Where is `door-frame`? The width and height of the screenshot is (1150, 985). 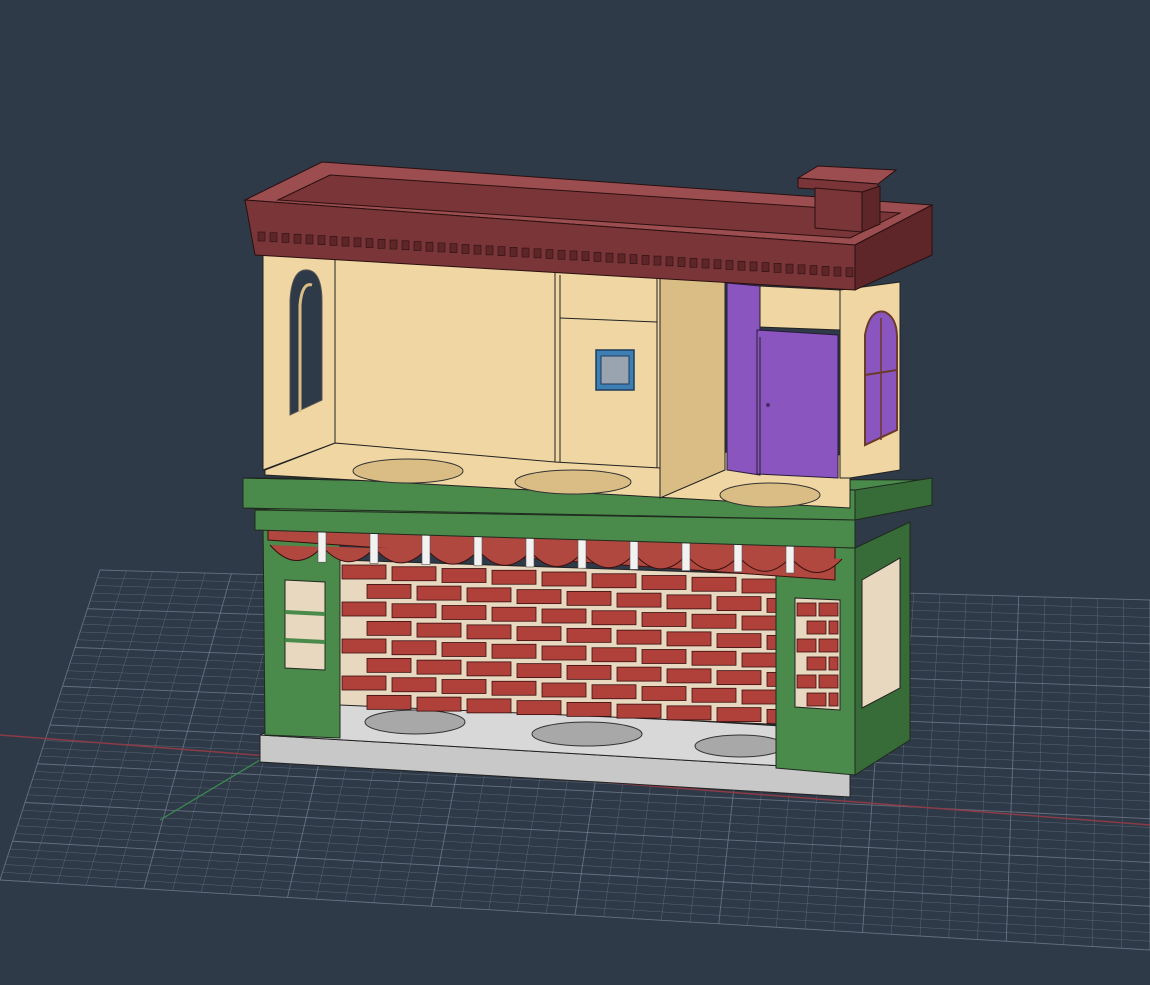
door-frame is located at coordinates (743, 379).